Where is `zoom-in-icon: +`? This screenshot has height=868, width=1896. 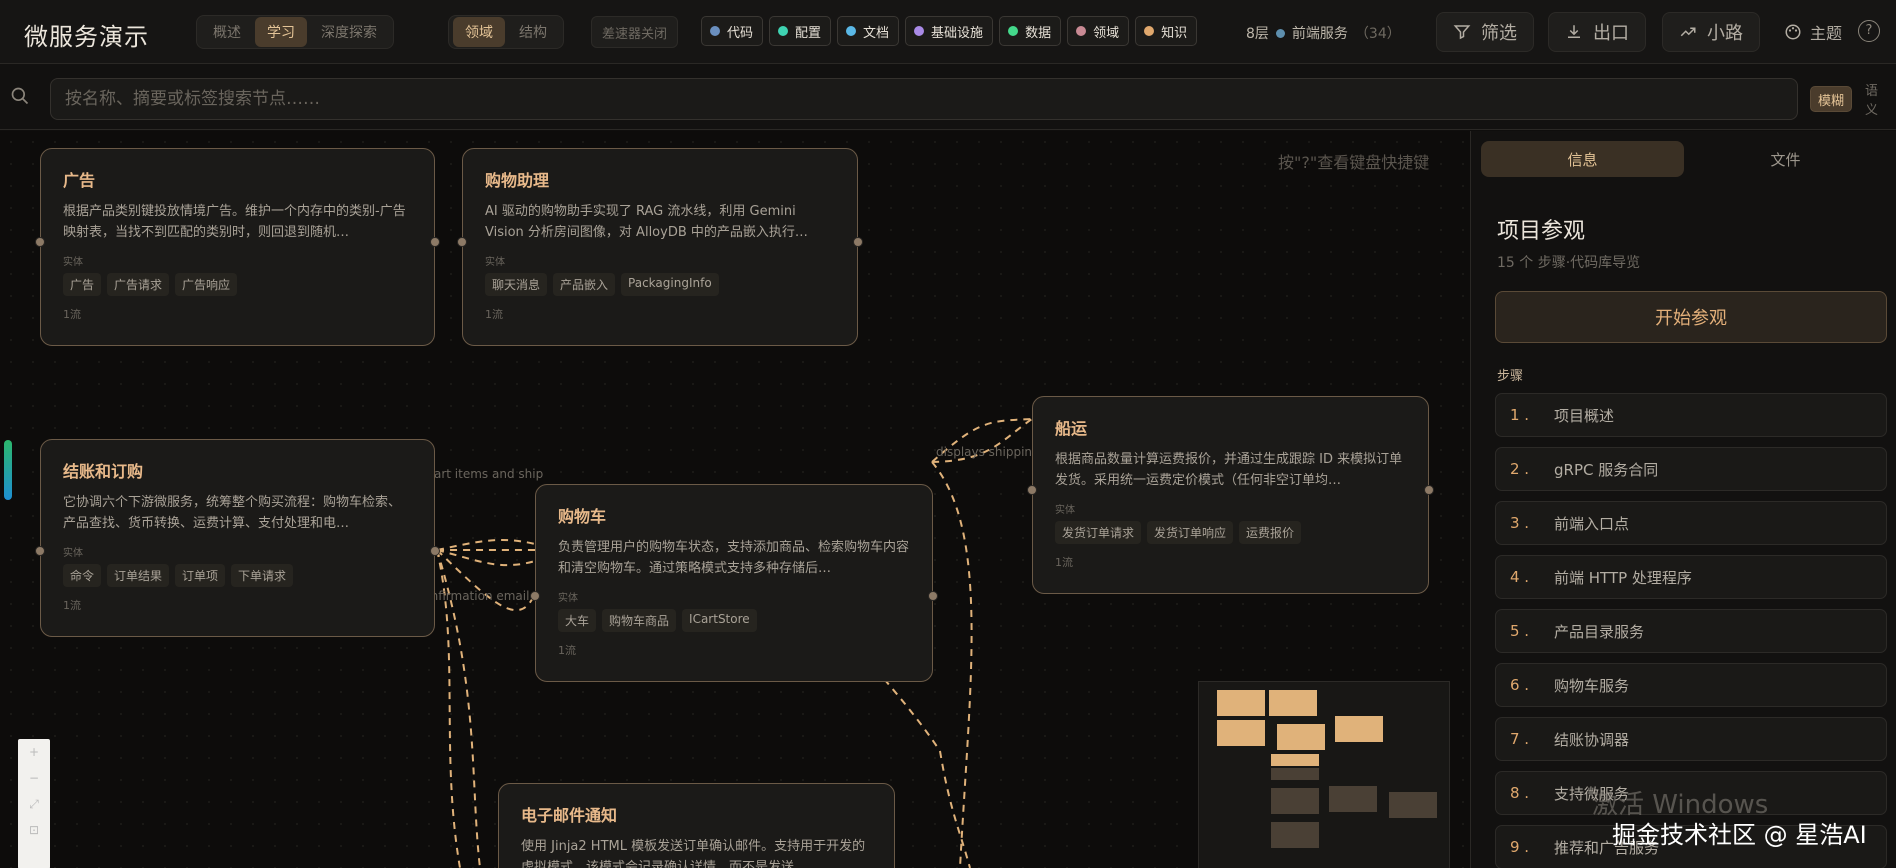 zoom-in-icon: + is located at coordinates (34, 752).